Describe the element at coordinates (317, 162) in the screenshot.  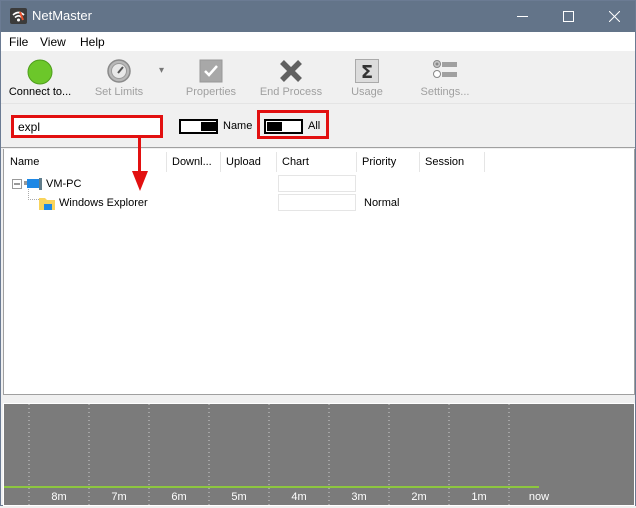
I see `column-header-chart: Chart` at that location.